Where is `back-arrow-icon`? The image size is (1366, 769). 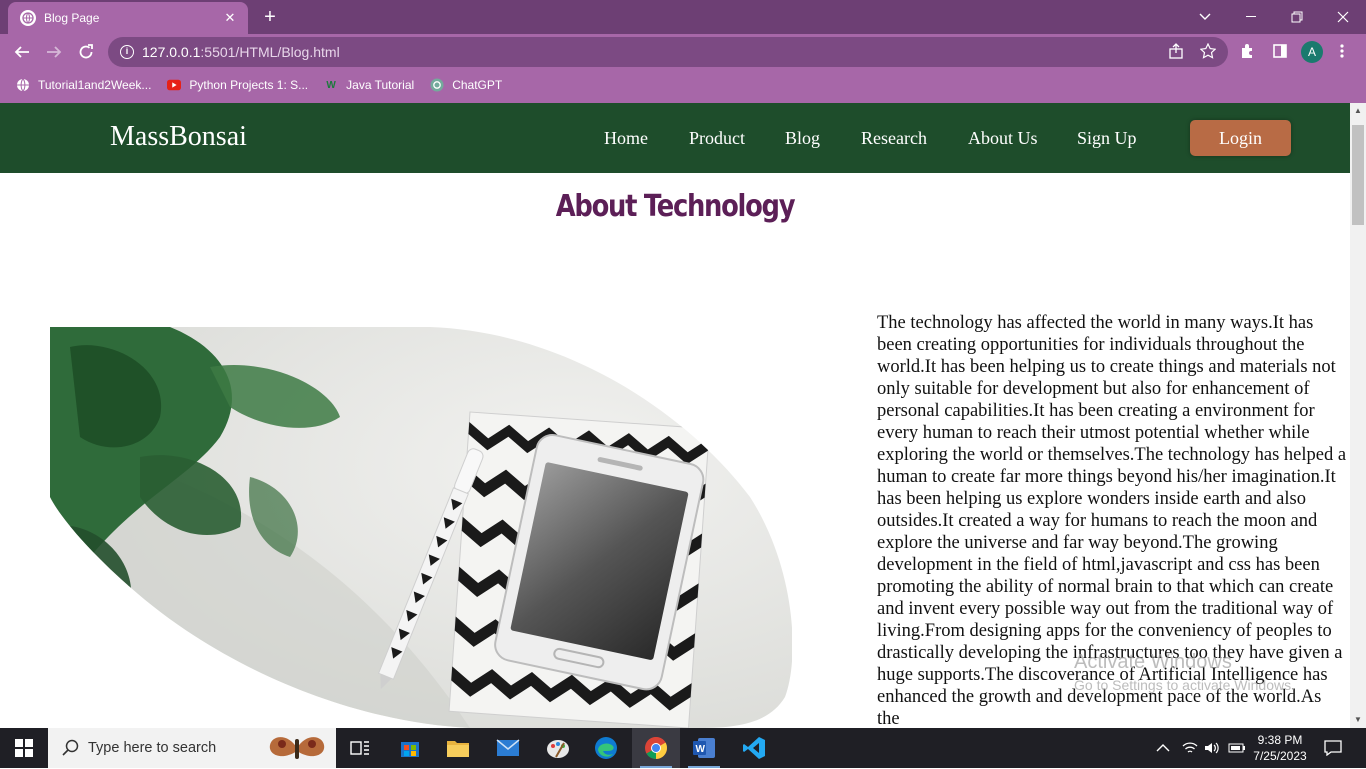 back-arrow-icon is located at coordinates (22, 52).